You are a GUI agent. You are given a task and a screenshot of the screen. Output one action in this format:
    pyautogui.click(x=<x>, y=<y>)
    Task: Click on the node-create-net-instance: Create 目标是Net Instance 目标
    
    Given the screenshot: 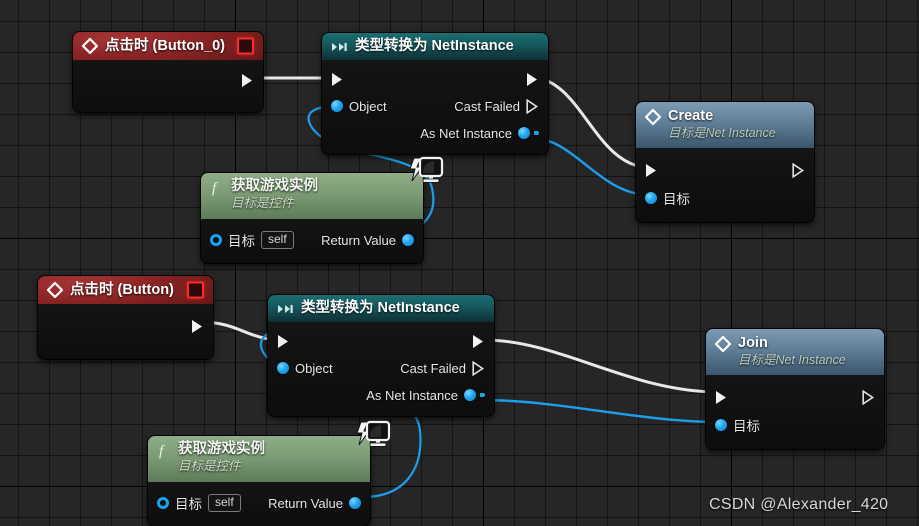 What is the action you would take?
    pyautogui.click(x=725, y=162)
    